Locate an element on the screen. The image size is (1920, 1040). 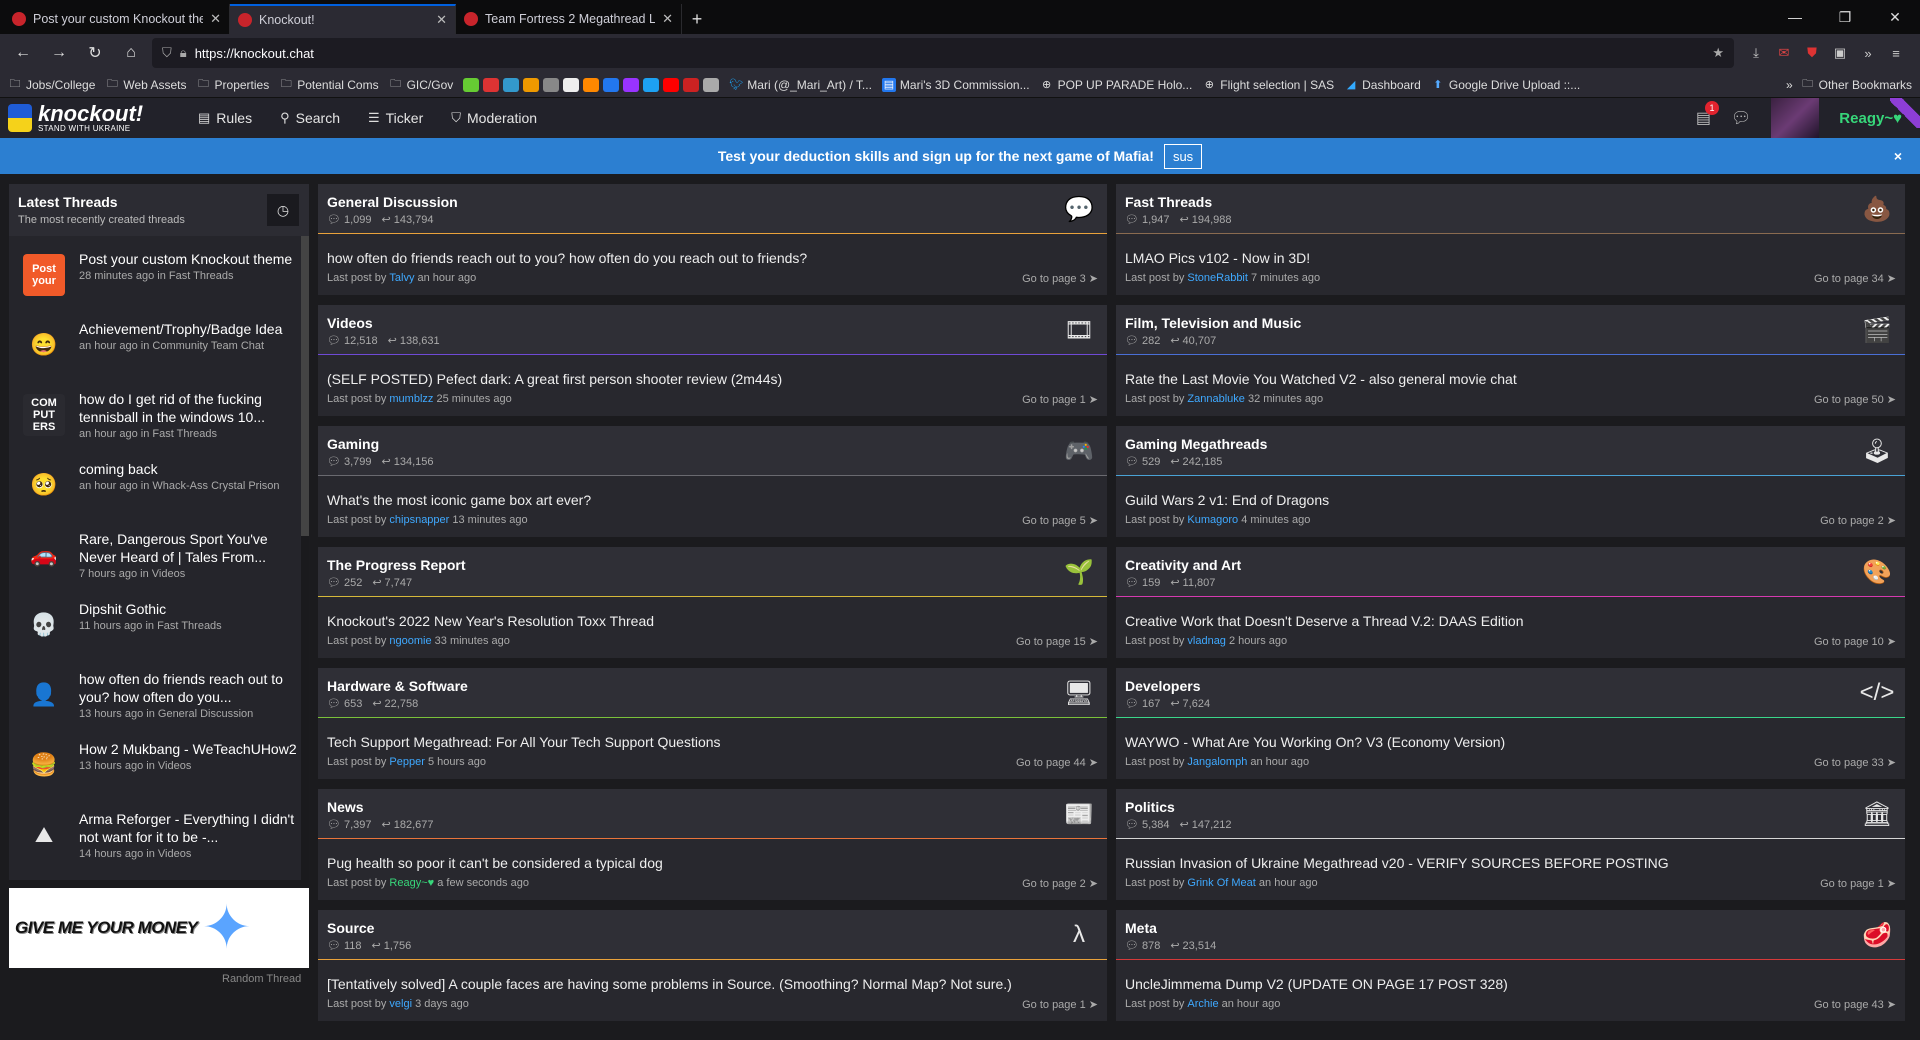
shield-icon: ⛉ is located at coordinates (167, 53).